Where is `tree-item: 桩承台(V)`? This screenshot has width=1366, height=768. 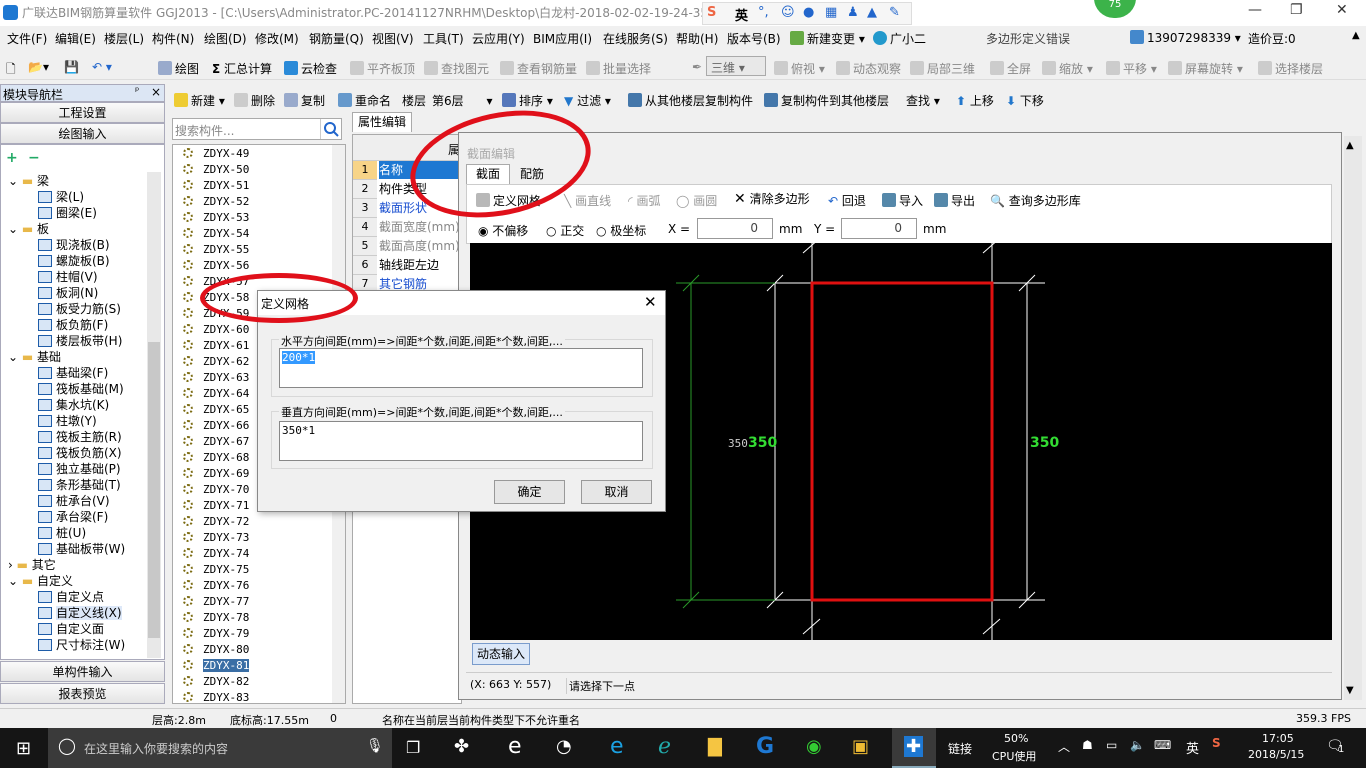 tree-item: 桩承台(V) is located at coordinates (74, 500).